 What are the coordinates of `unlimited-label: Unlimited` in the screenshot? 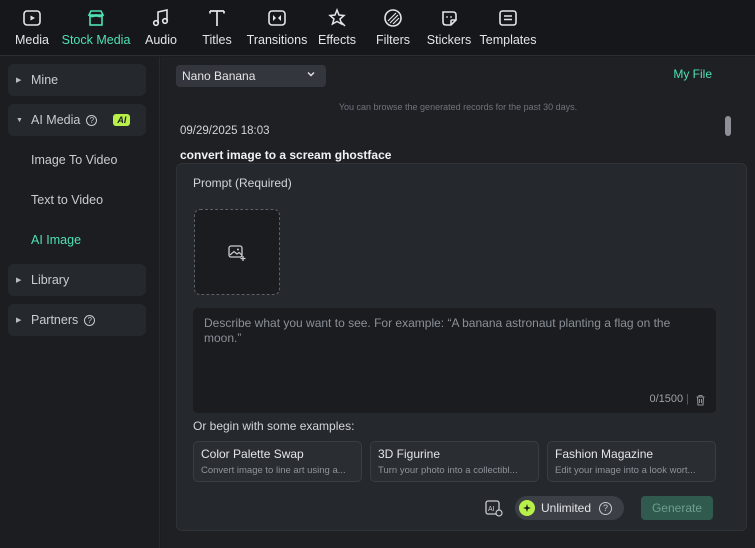 It's located at (566, 508).